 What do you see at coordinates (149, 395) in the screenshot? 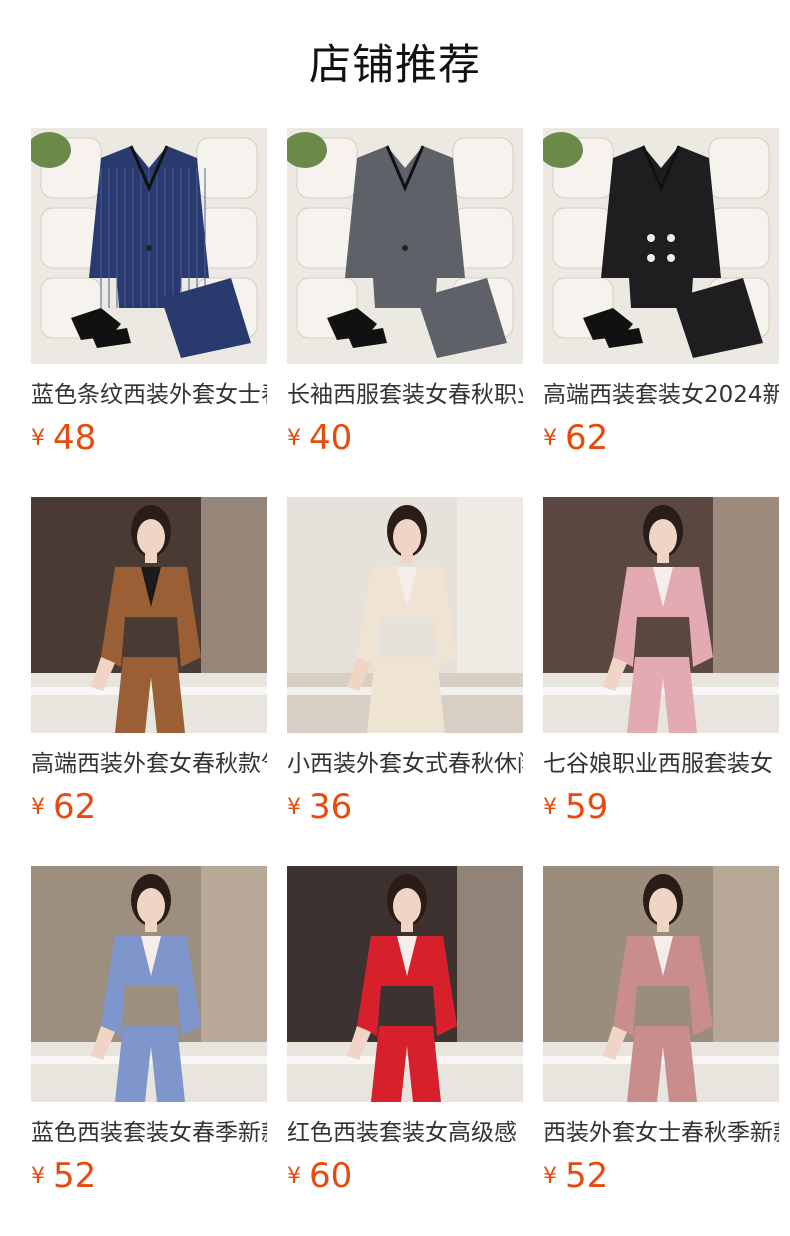
I see `product-title: 蓝色条纹西装外套女士春秋款` at bounding box center [149, 395].